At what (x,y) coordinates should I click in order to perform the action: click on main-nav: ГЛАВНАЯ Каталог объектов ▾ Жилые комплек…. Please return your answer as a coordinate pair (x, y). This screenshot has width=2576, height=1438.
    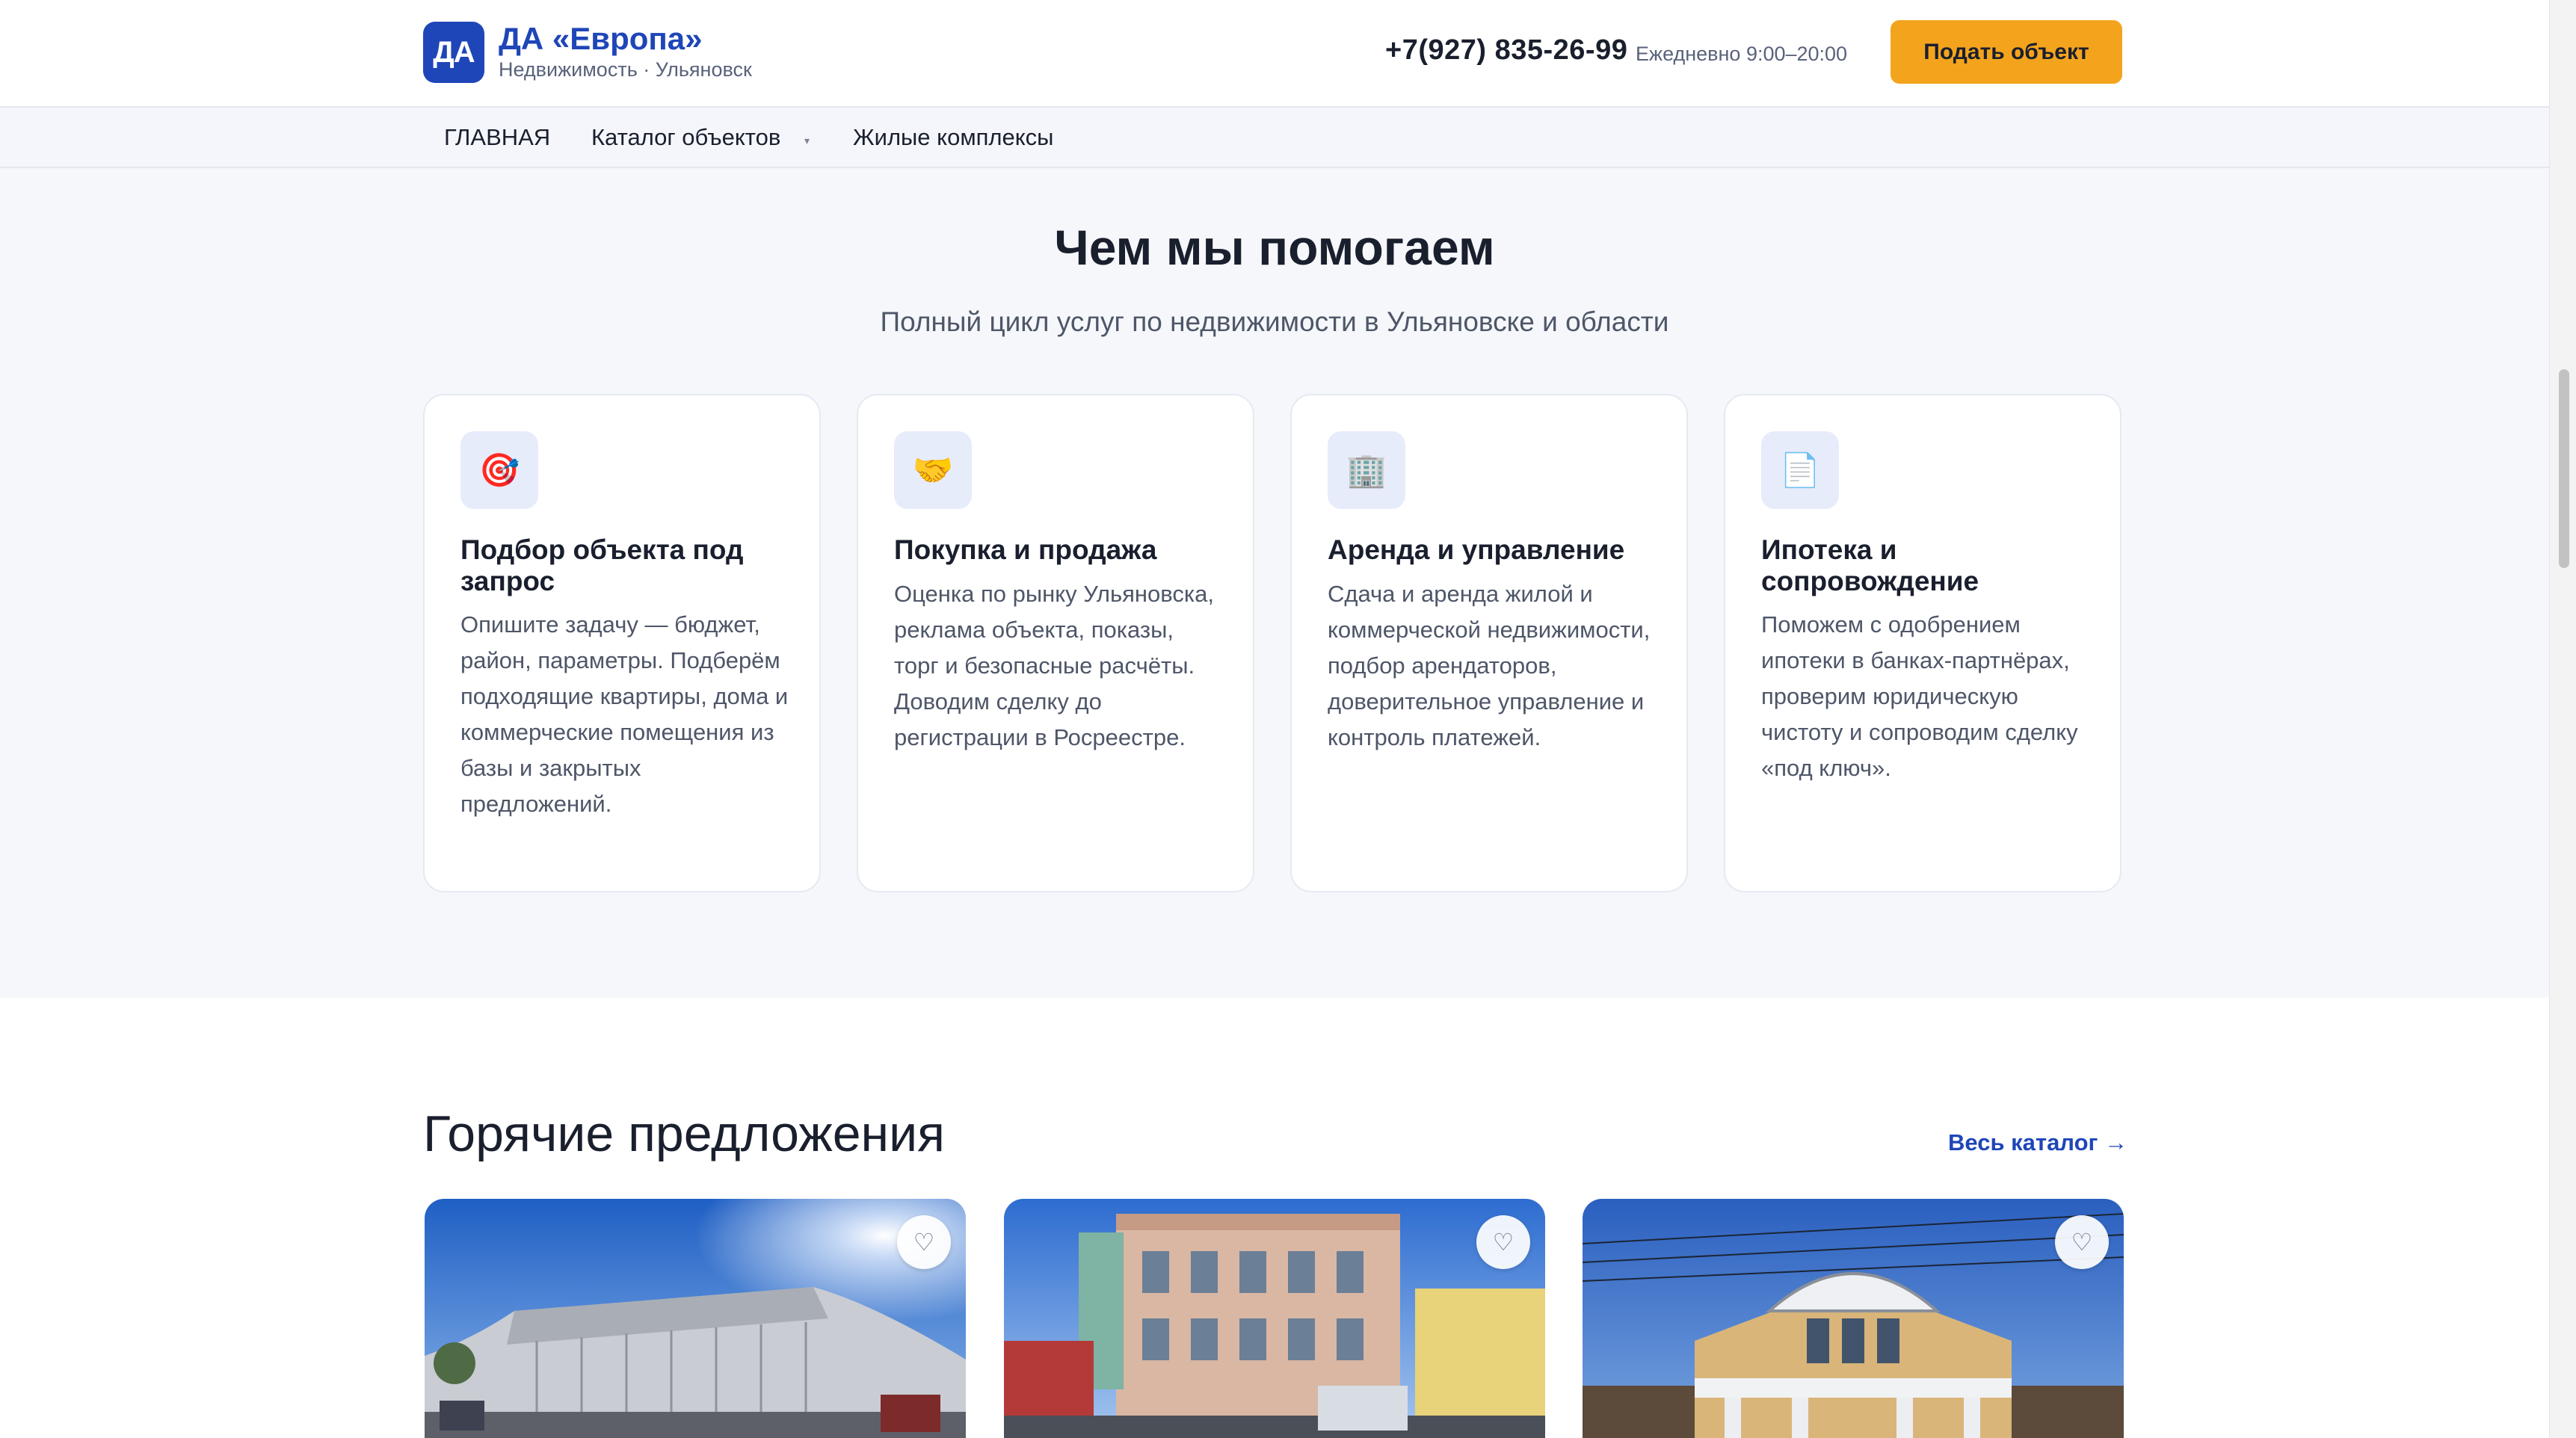
    Looking at the image, I should click on (1274, 137).